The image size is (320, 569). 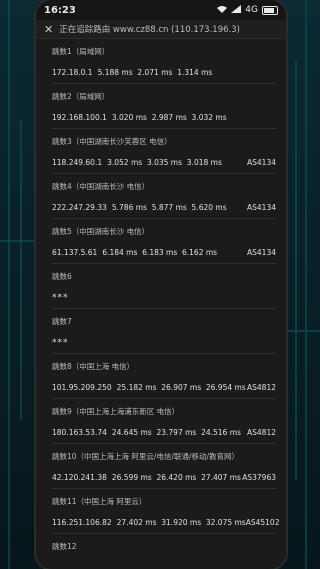 I want to click on hop-ip: 222.247.29.33, so click(x=79, y=207).